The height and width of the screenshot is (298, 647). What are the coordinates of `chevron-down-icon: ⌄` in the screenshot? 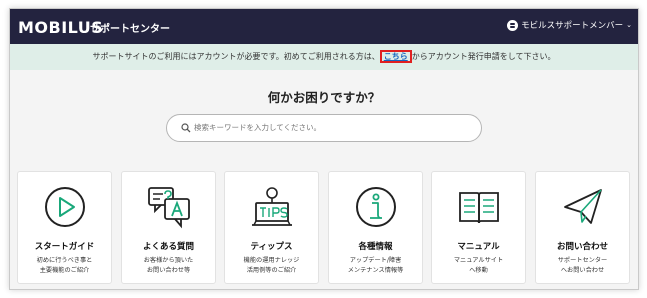 It's located at (629, 25).